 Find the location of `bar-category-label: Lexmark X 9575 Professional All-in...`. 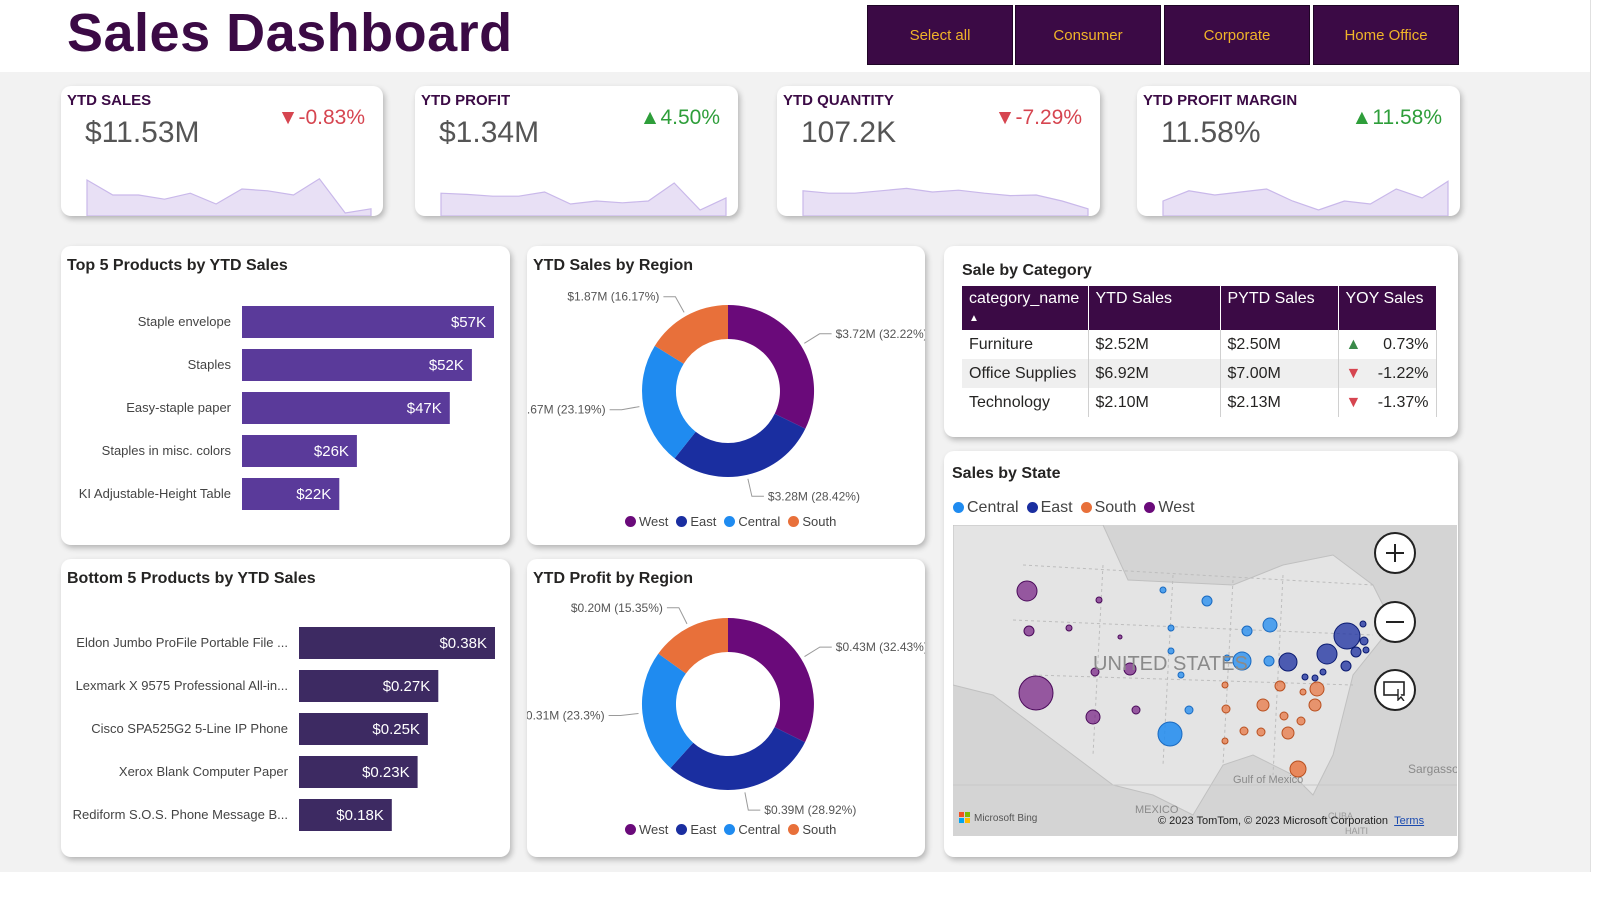

bar-category-label: Lexmark X 9575 Professional All-in... is located at coordinates (182, 685).